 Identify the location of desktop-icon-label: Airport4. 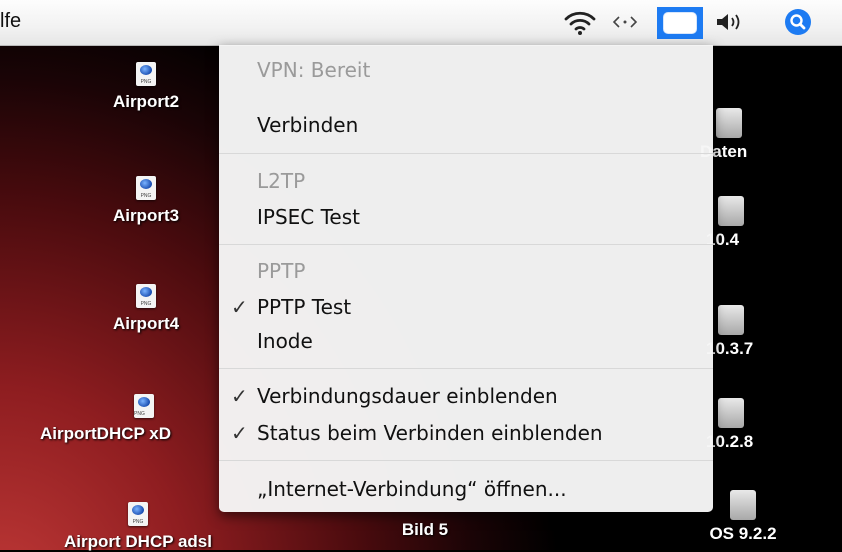
(146, 323).